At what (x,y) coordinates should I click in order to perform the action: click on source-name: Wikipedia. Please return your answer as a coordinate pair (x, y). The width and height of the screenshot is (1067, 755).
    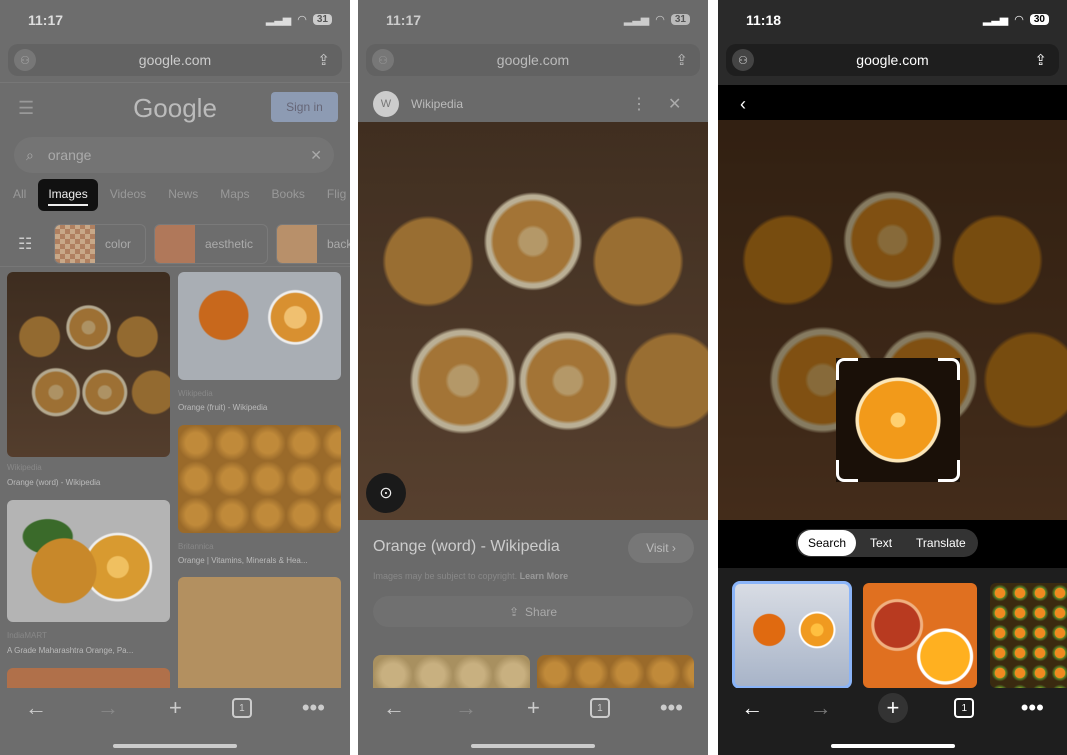
    Looking at the image, I should click on (437, 104).